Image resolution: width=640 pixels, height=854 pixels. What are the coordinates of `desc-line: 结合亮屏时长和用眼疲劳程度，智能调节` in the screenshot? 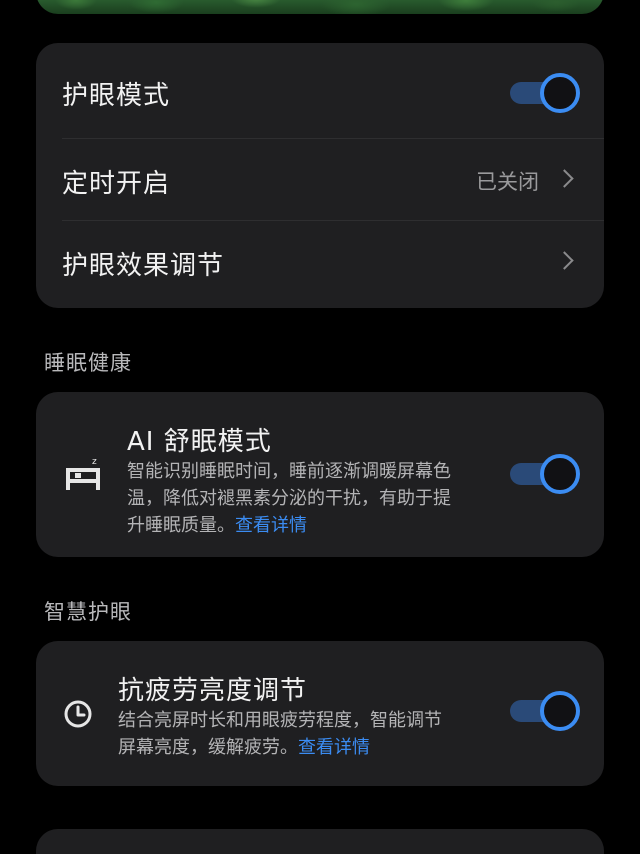 It's located at (280, 720).